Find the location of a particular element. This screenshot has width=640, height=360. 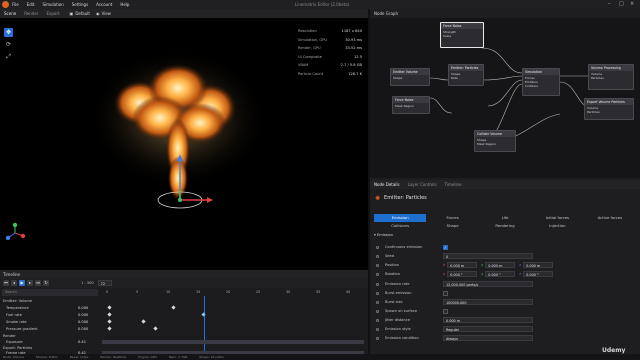

rotation-y-field: 0.000 ° is located at coordinates (500, 274).